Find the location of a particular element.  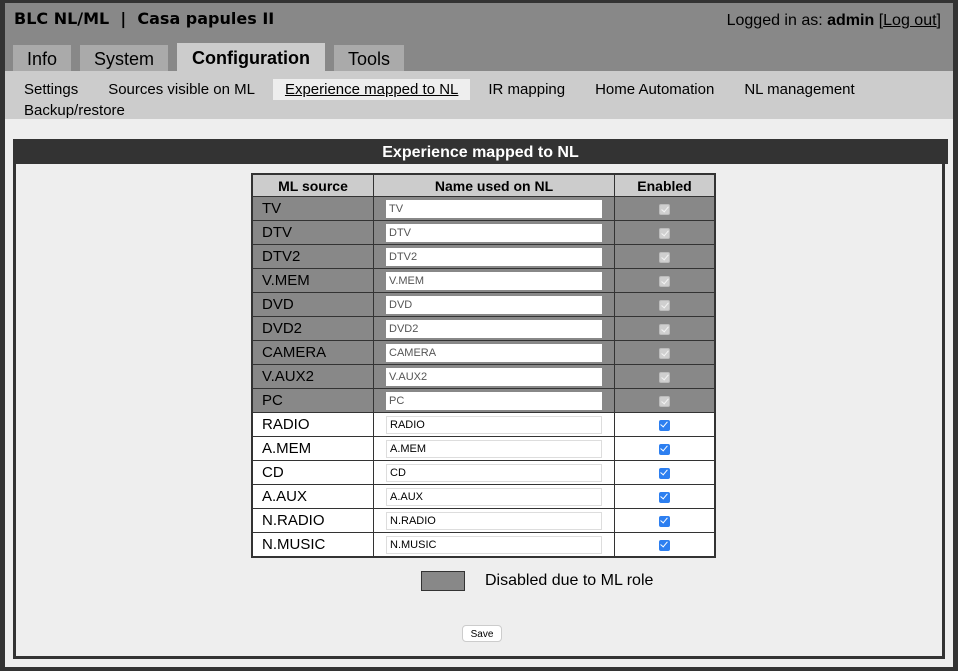

ml-source-cell: N.MUSIC is located at coordinates (312, 545).